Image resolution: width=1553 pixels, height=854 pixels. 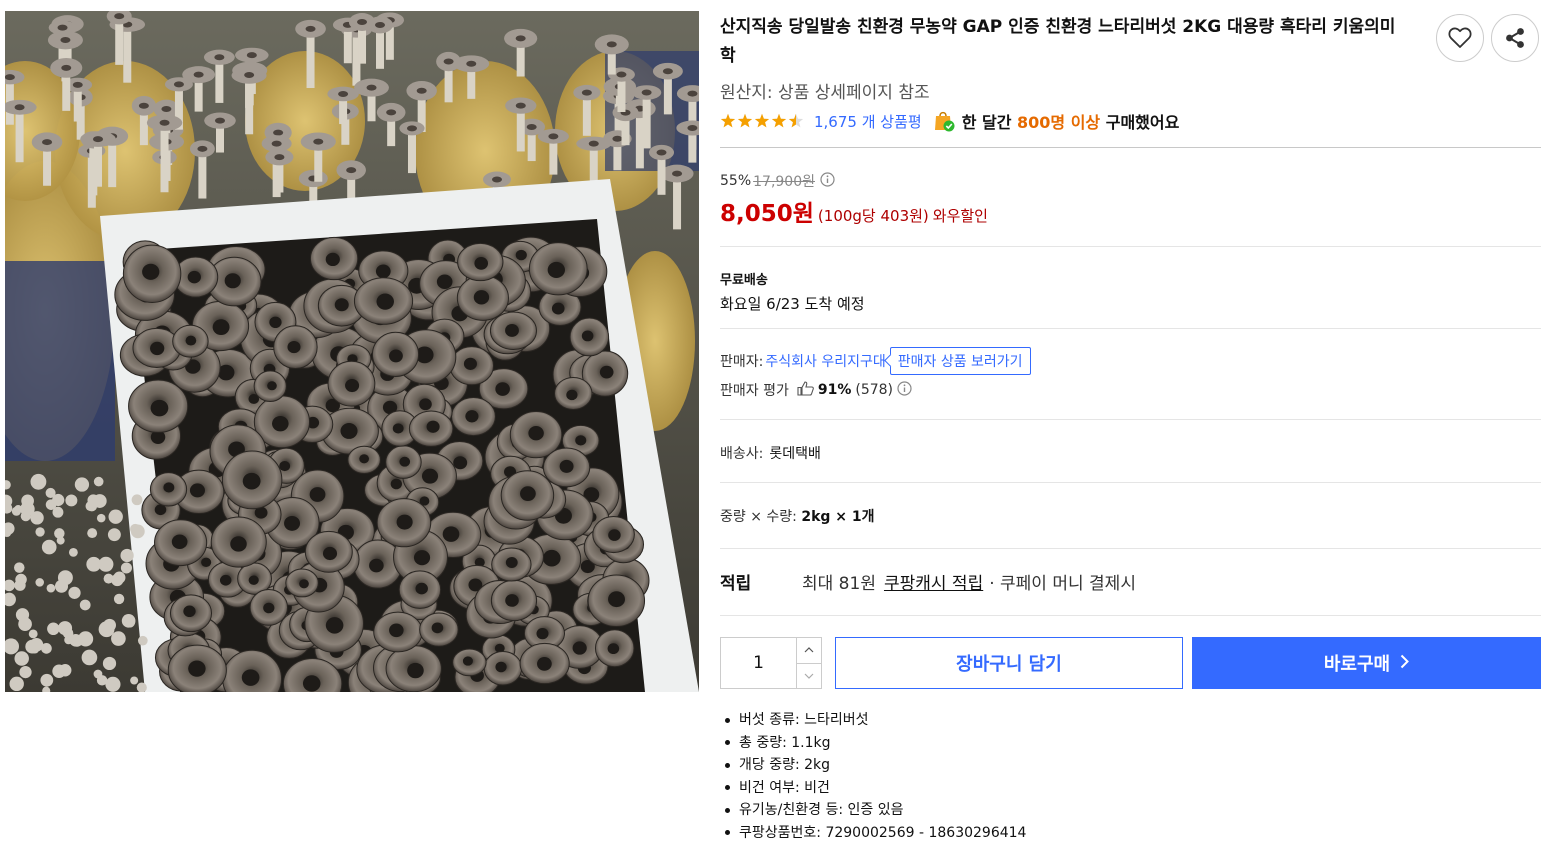 I want to click on wishlist-button, so click(x=1460, y=38).